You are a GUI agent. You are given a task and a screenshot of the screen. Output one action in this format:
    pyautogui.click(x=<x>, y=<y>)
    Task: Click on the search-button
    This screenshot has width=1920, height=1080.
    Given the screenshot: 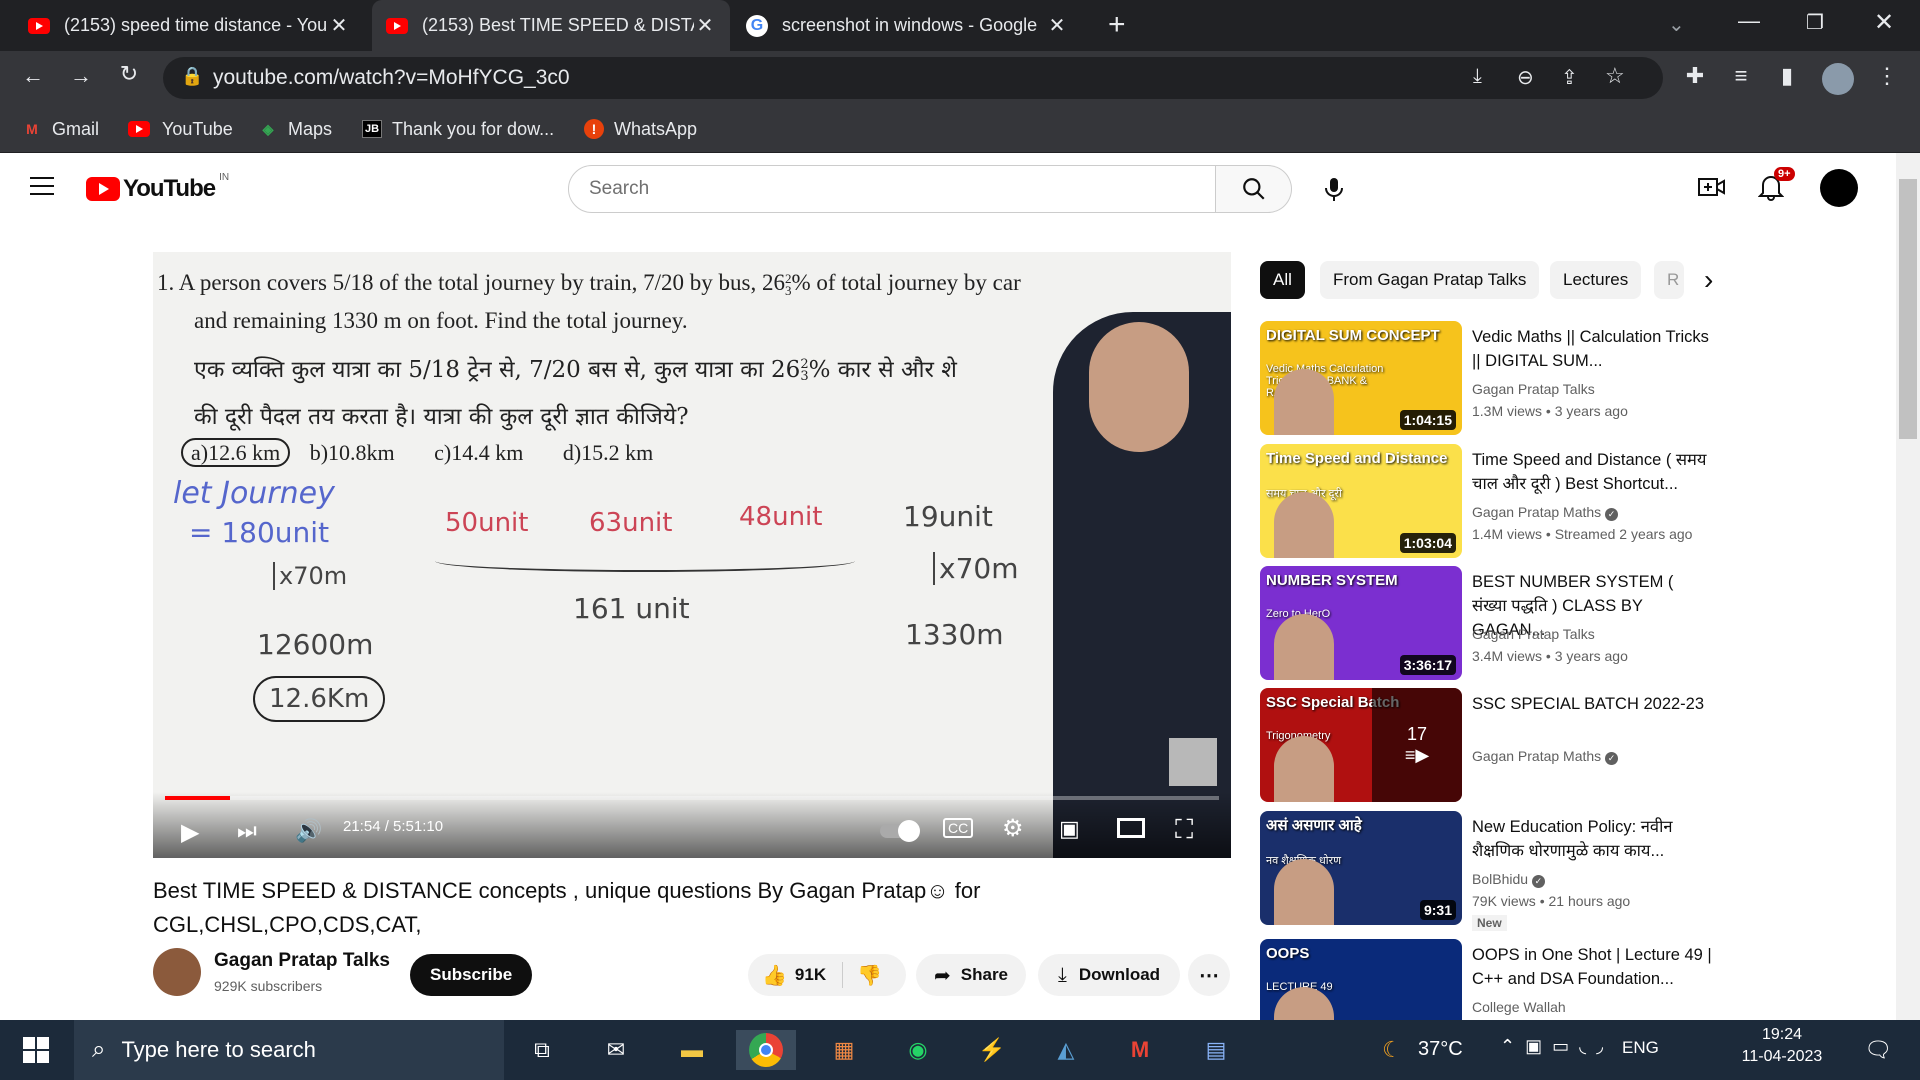 What is the action you would take?
    pyautogui.click(x=1254, y=189)
    